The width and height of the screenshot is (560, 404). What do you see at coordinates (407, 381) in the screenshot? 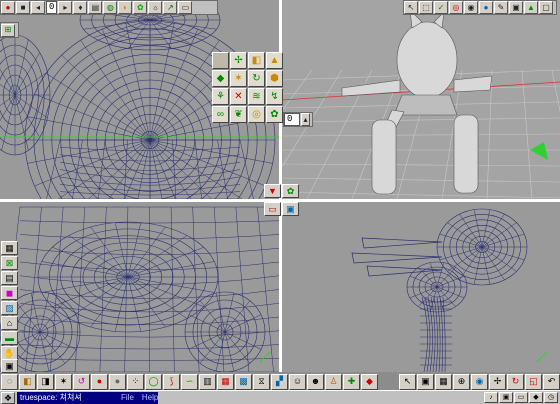
I see `select-icon: ↖` at bounding box center [407, 381].